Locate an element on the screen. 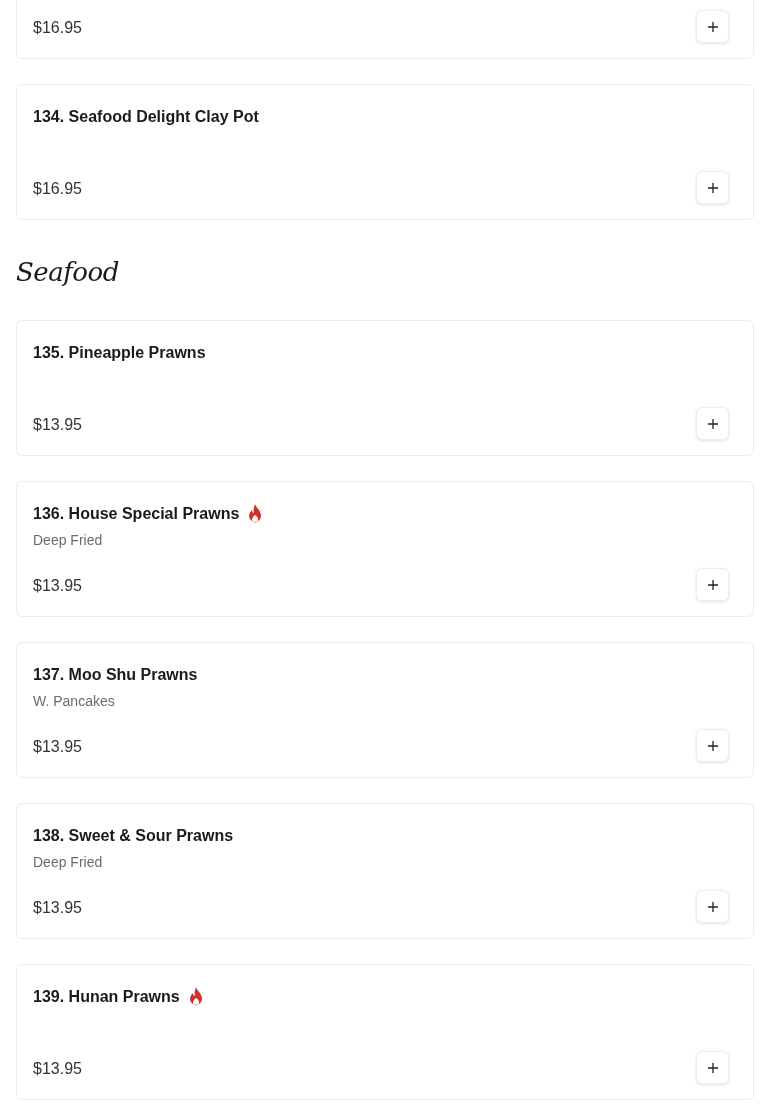 The height and width of the screenshot is (1119, 770). menu-item-card: 134. Seafood Delight Clay Pot $16.95 is located at coordinates (385, 152).